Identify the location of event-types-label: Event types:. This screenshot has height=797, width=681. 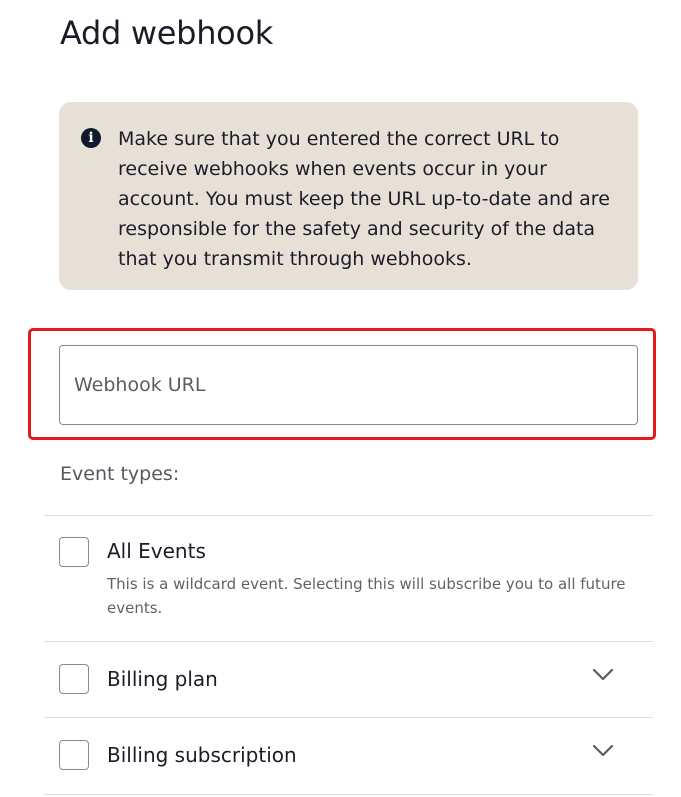
(120, 474).